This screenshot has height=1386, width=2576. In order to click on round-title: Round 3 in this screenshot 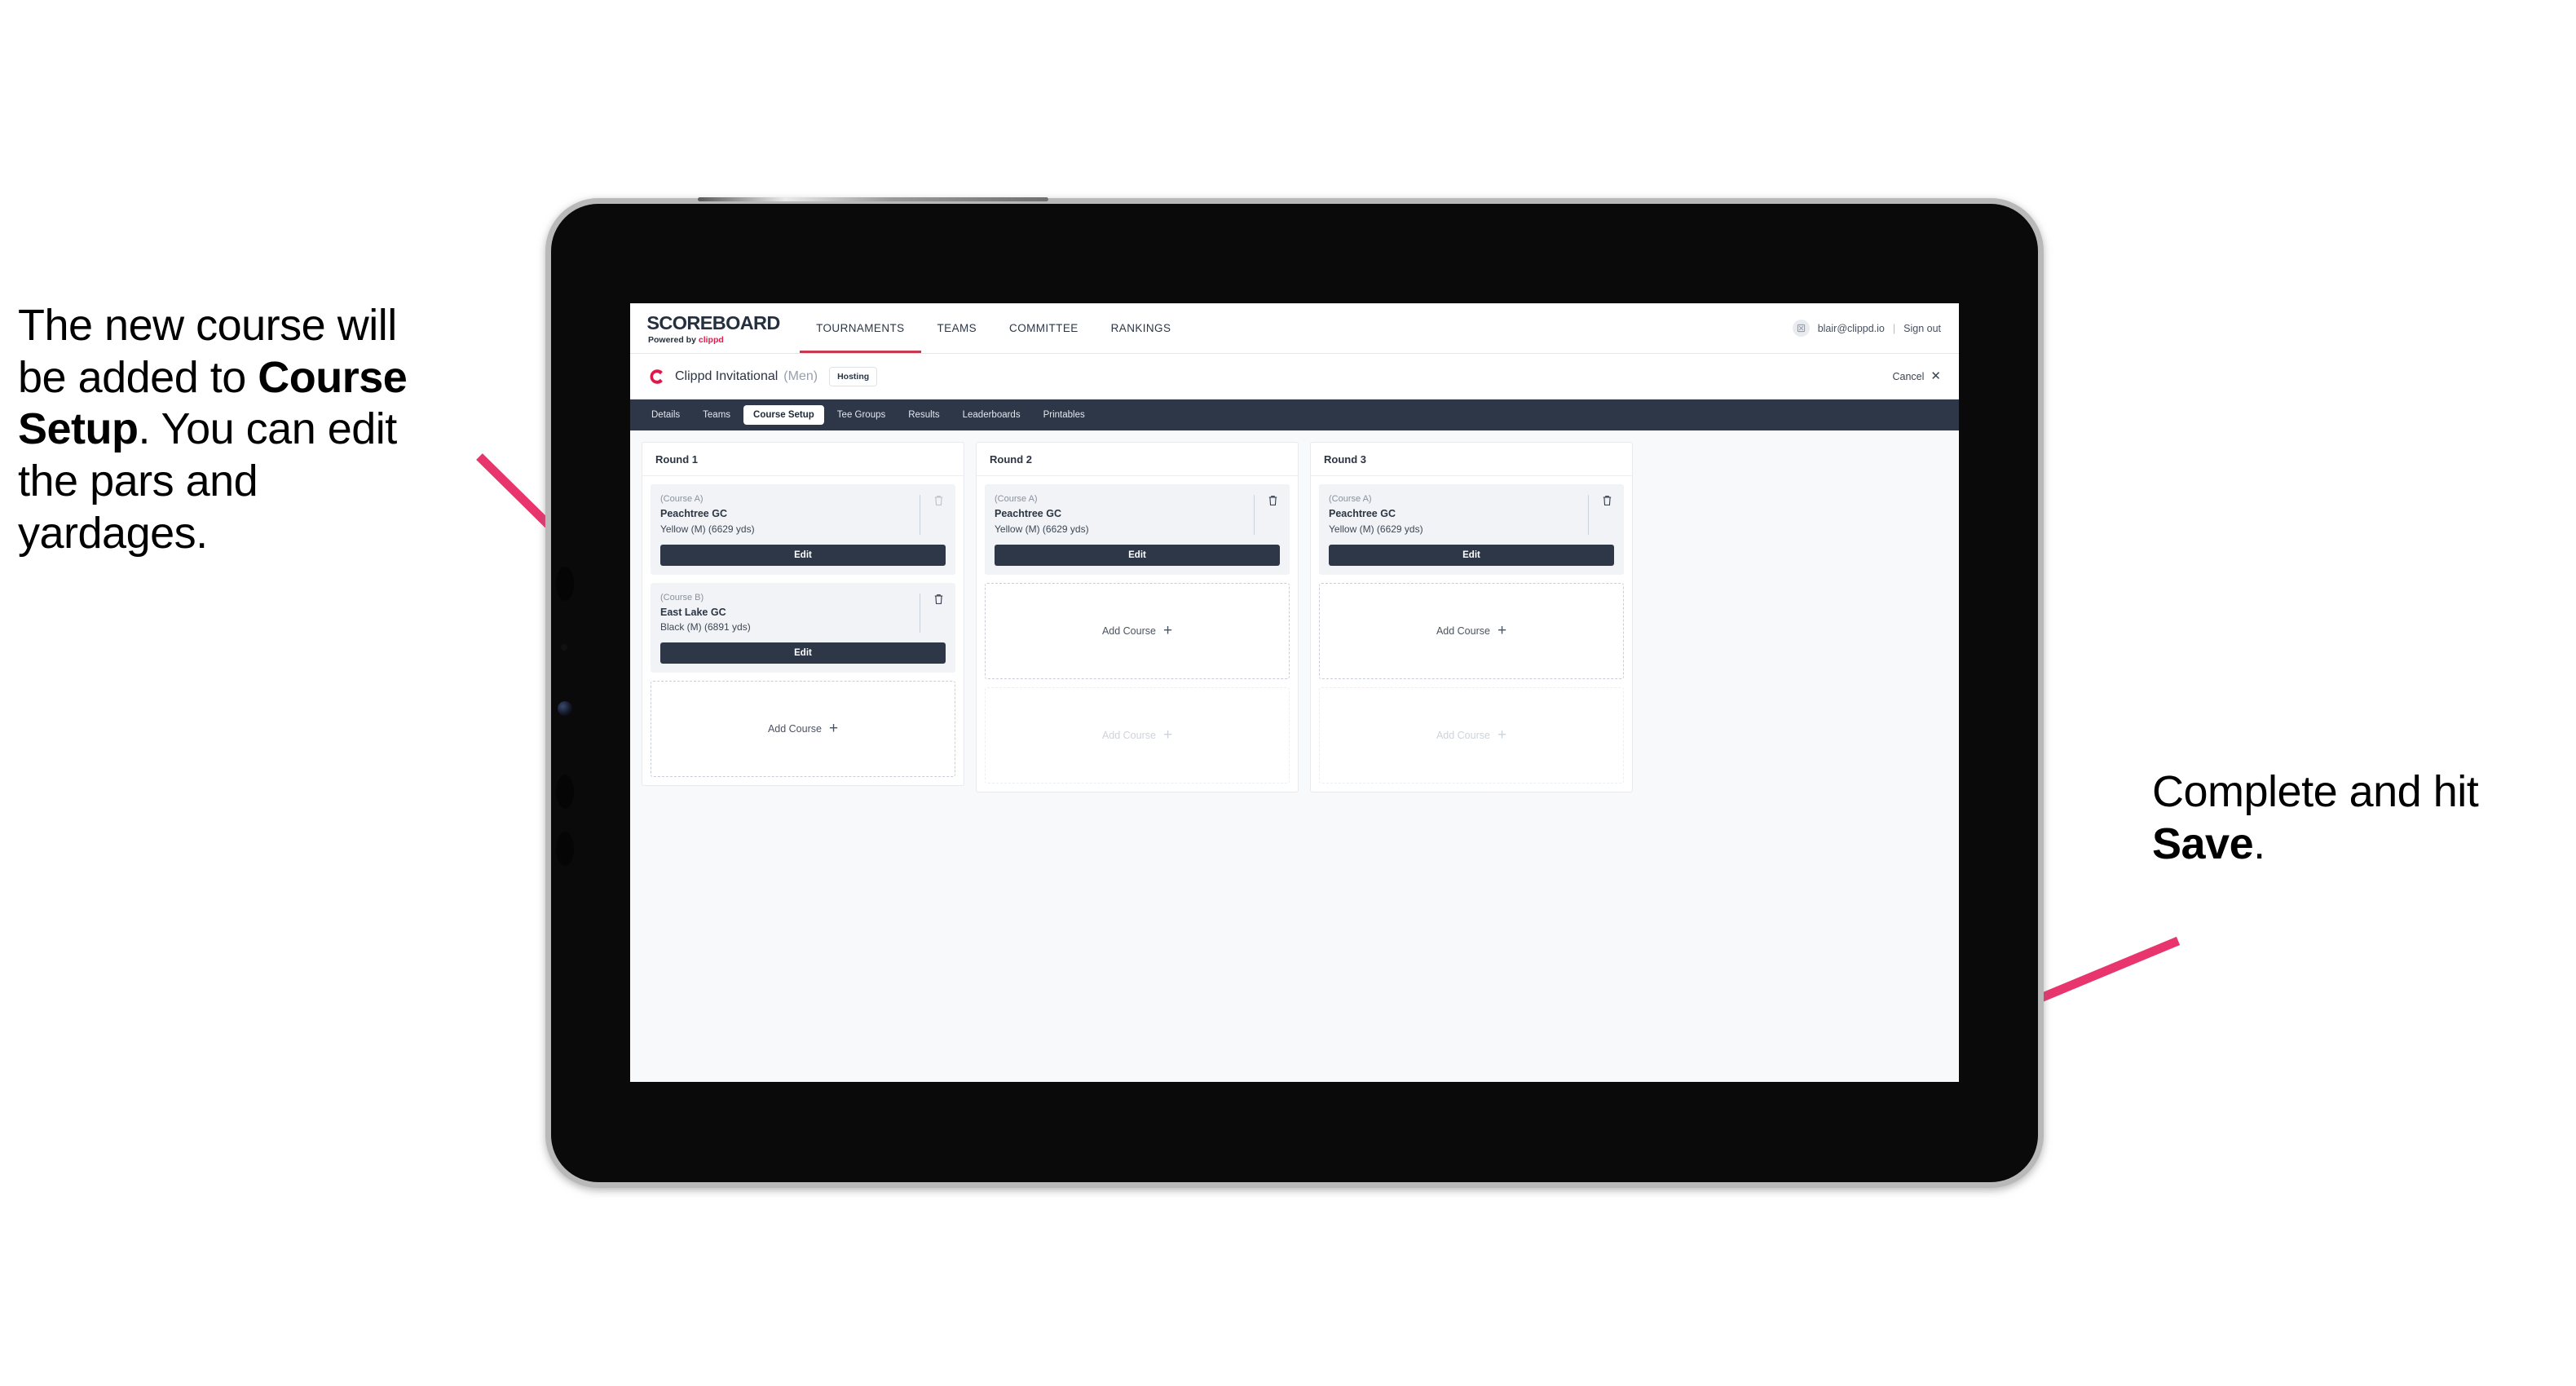, I will do `click(1471, 460)`.